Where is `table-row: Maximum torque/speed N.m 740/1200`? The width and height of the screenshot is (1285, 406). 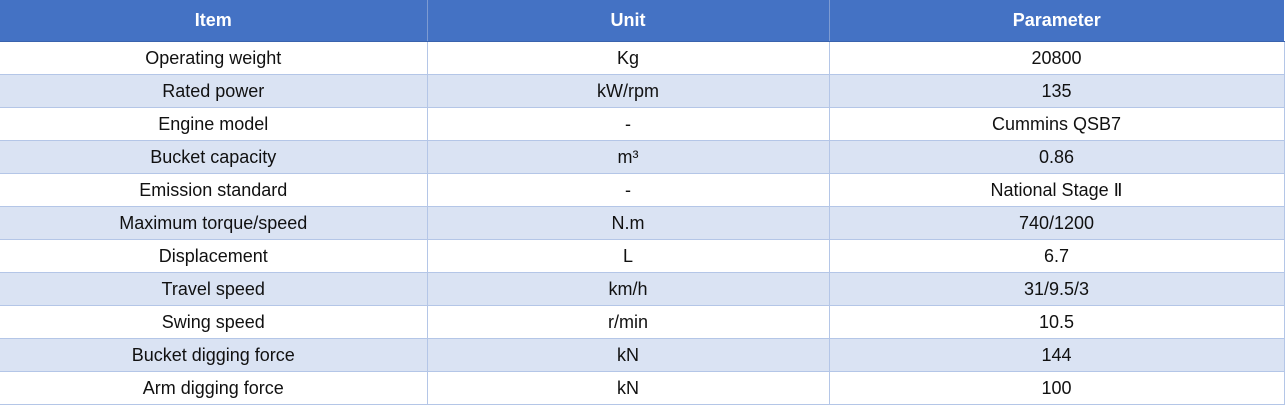 table-row: Maximum torque/speed N.m 740/1200 is located at coordinates (642, 223).